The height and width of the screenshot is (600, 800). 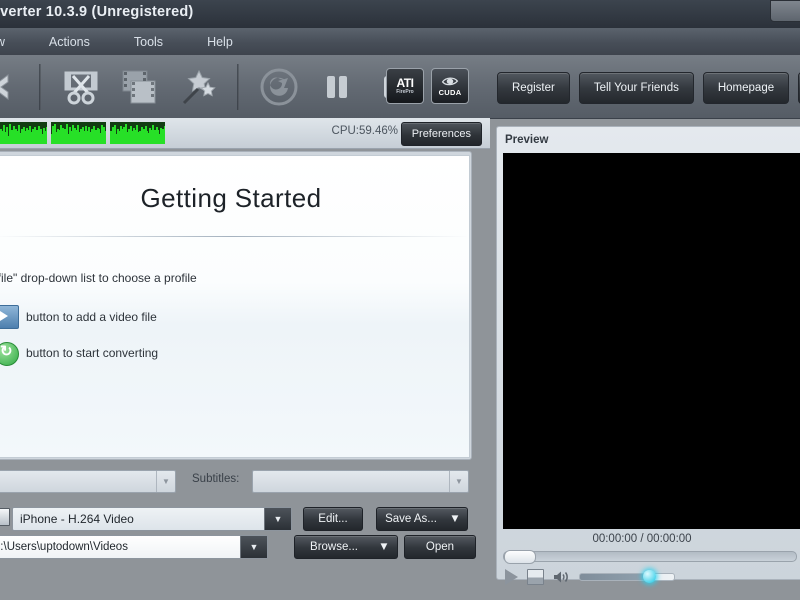 I want to click on profile-select: iPhone - H.264 Video ▼, so click(x=152, y=519).